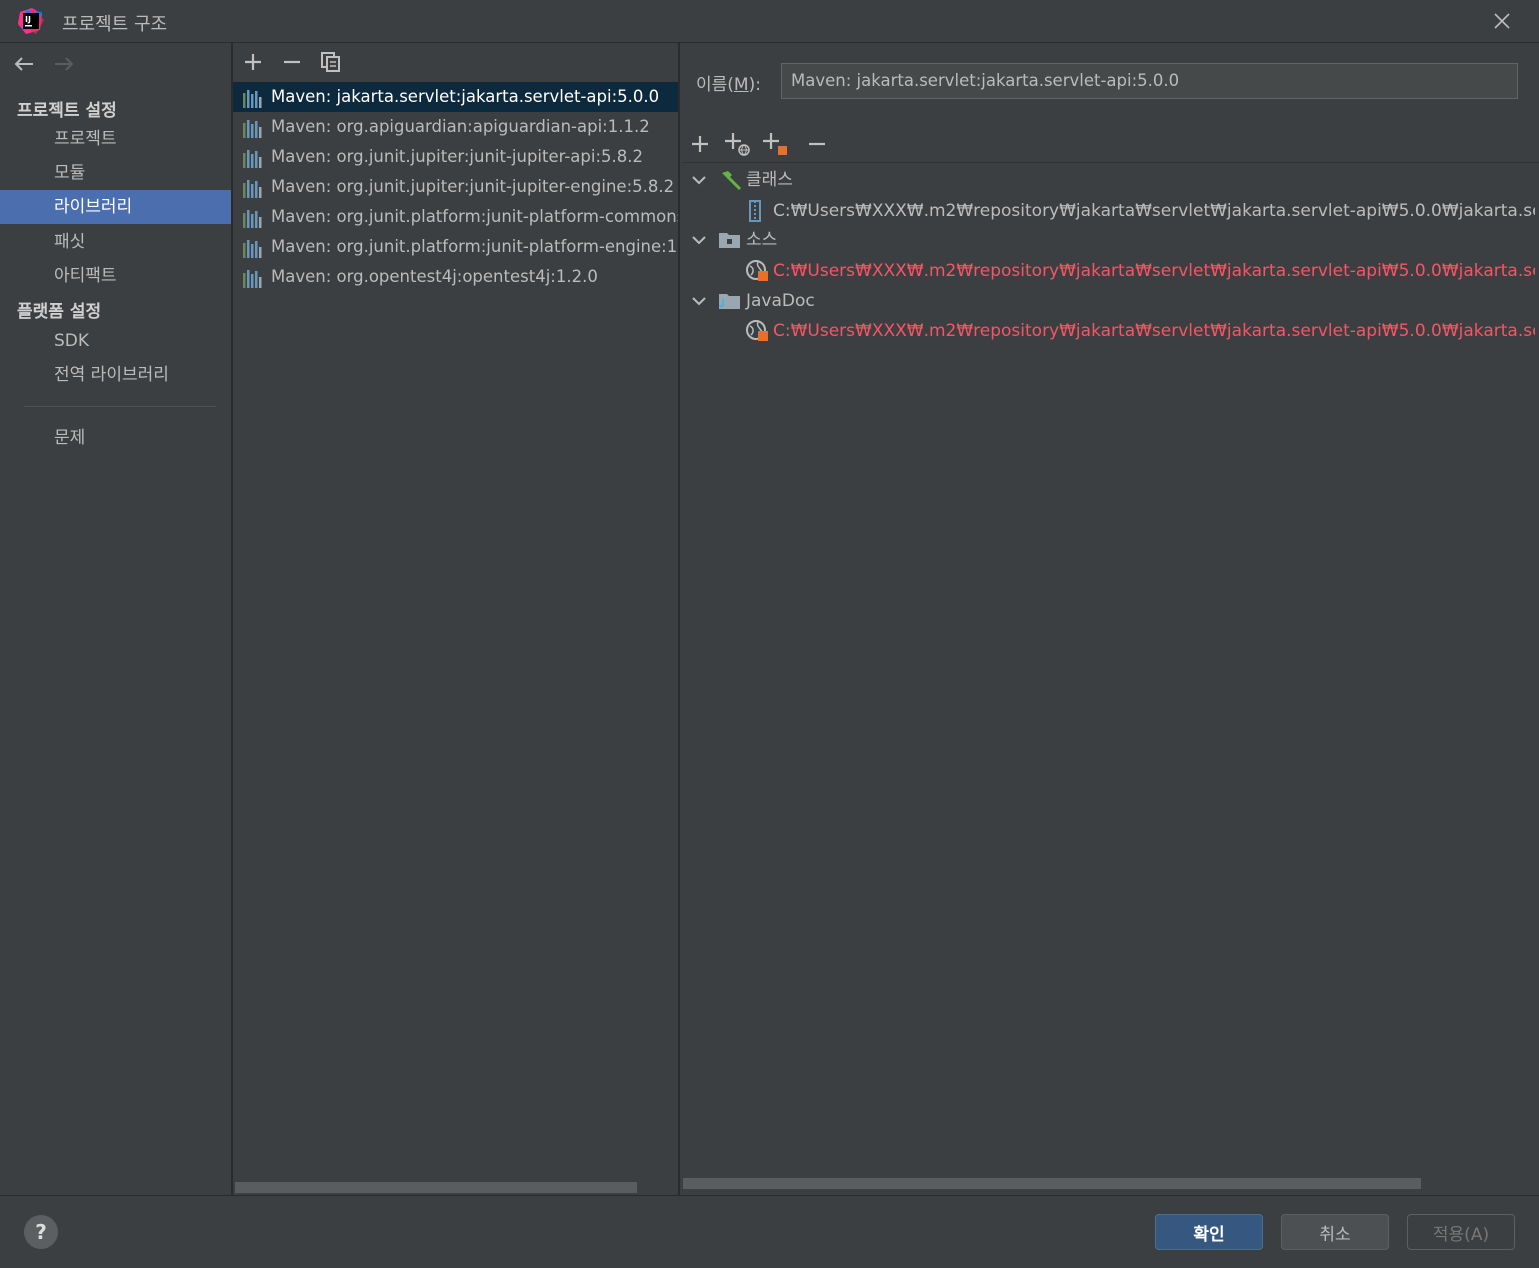 The width and height of the screenshot is (1539, 1268). I want to click on back-button, so click(24, 64).